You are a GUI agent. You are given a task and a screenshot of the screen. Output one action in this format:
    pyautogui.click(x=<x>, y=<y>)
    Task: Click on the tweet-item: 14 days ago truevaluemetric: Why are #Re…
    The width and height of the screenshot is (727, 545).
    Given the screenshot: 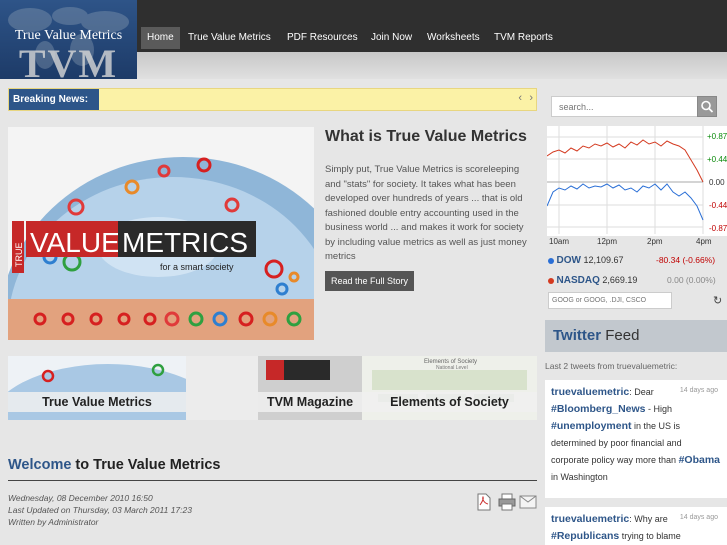 What is the action you would take?
    pyautogui.click(x=636, y=526)
    